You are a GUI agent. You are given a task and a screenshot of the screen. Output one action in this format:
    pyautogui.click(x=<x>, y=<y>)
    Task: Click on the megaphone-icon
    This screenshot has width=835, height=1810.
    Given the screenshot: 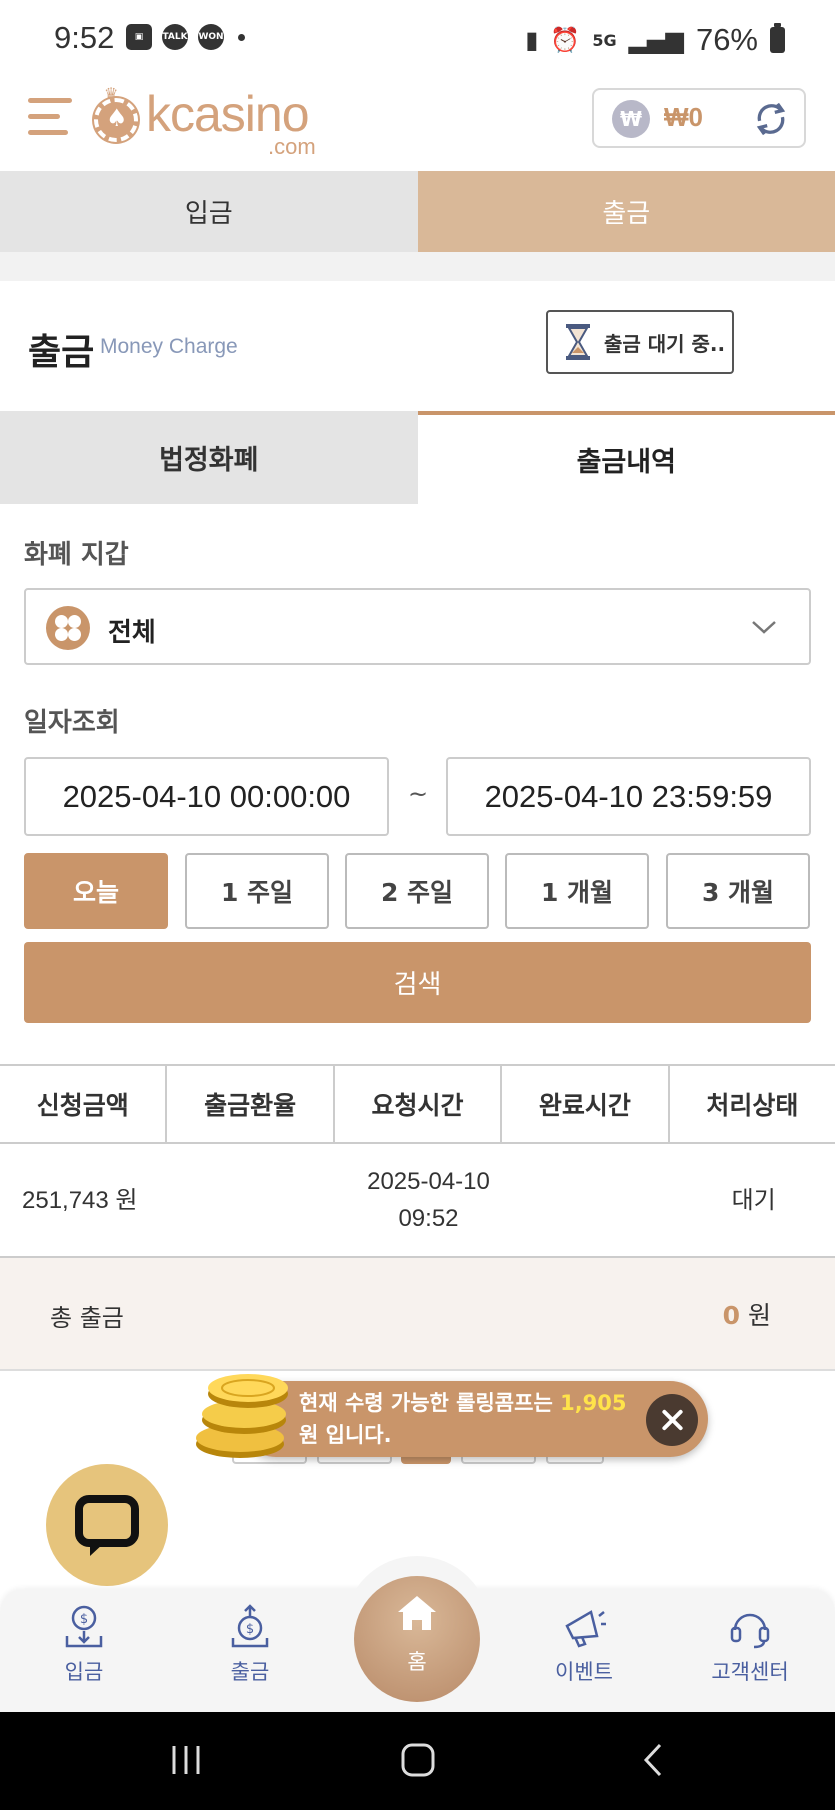 What is the action you would take?
    pyautogui.click(x=585, y=1629)
    